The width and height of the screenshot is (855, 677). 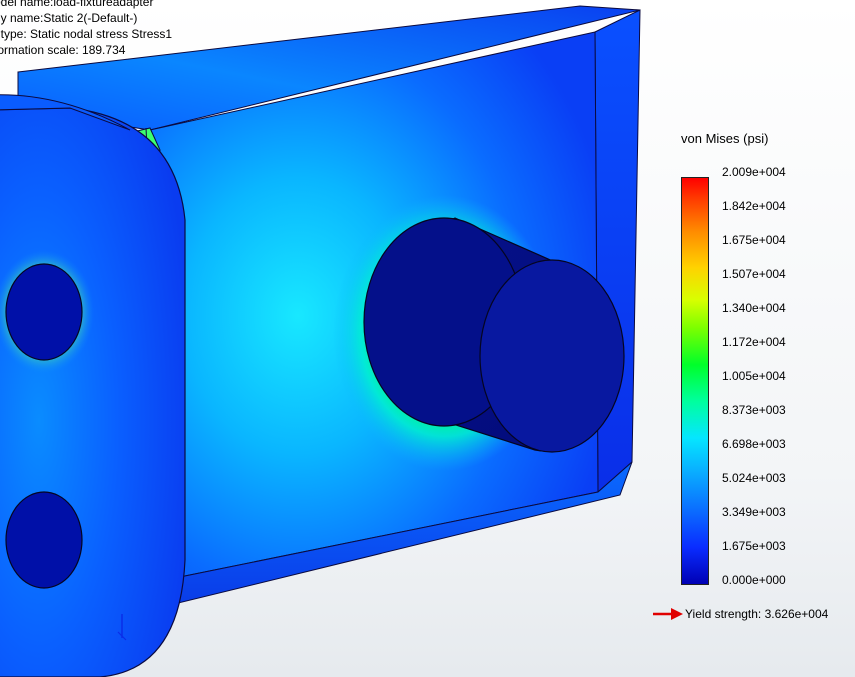 What do you see at coordinates (69, 18) in the screenshot?
I see `study-name: dy name:Static 2(-Default-)` at bounding box center [69, 18].